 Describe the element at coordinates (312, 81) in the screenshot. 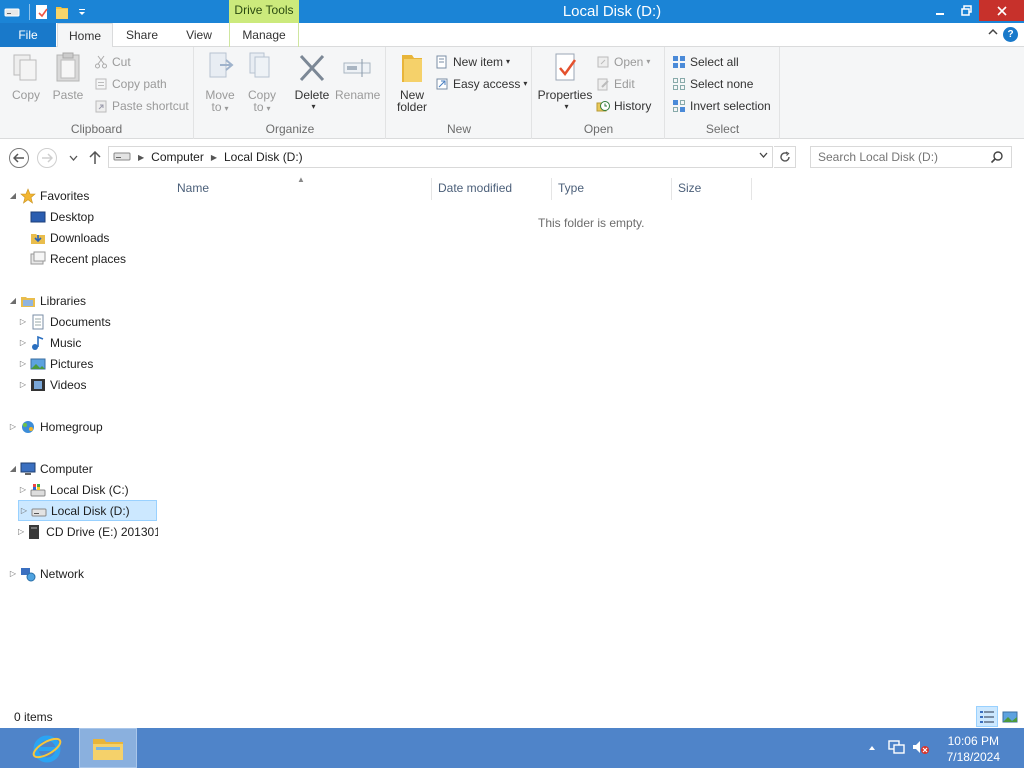

I see `delete-button: Delete ▾` at that location.